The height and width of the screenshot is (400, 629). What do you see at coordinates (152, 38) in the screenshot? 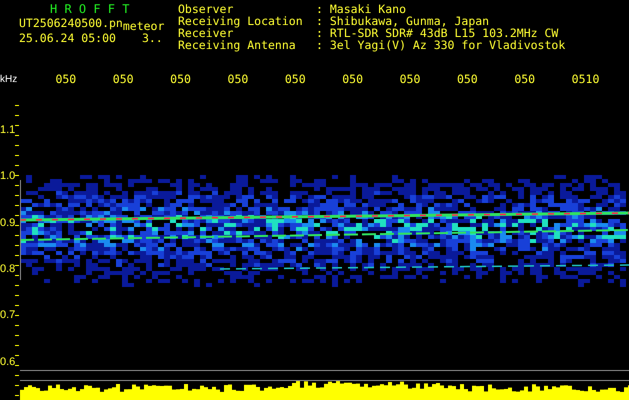
I see `count-text: 3..` at bounding box center [152, 38].